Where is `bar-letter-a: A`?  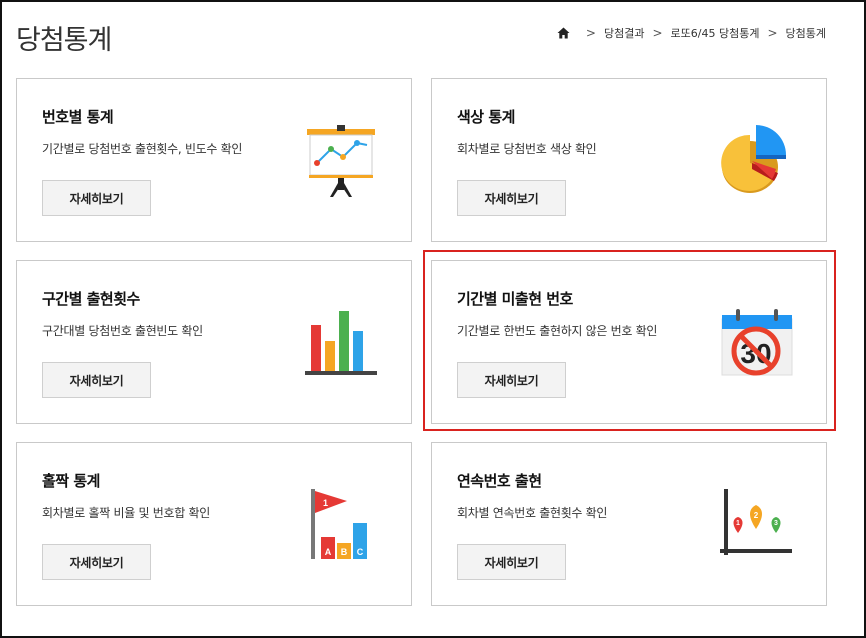 bar-letter-a: A is located at coordinates (328, 552).